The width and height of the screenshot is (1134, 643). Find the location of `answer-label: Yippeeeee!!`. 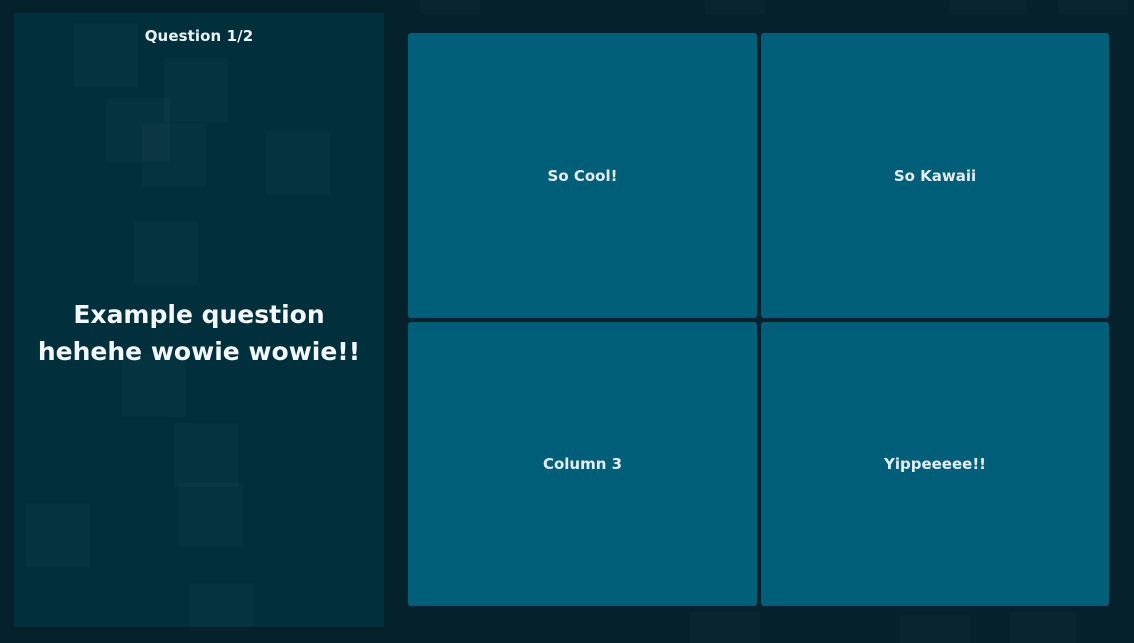

answer-label: Yippeeeee!! is located at coordinates (935, 464).